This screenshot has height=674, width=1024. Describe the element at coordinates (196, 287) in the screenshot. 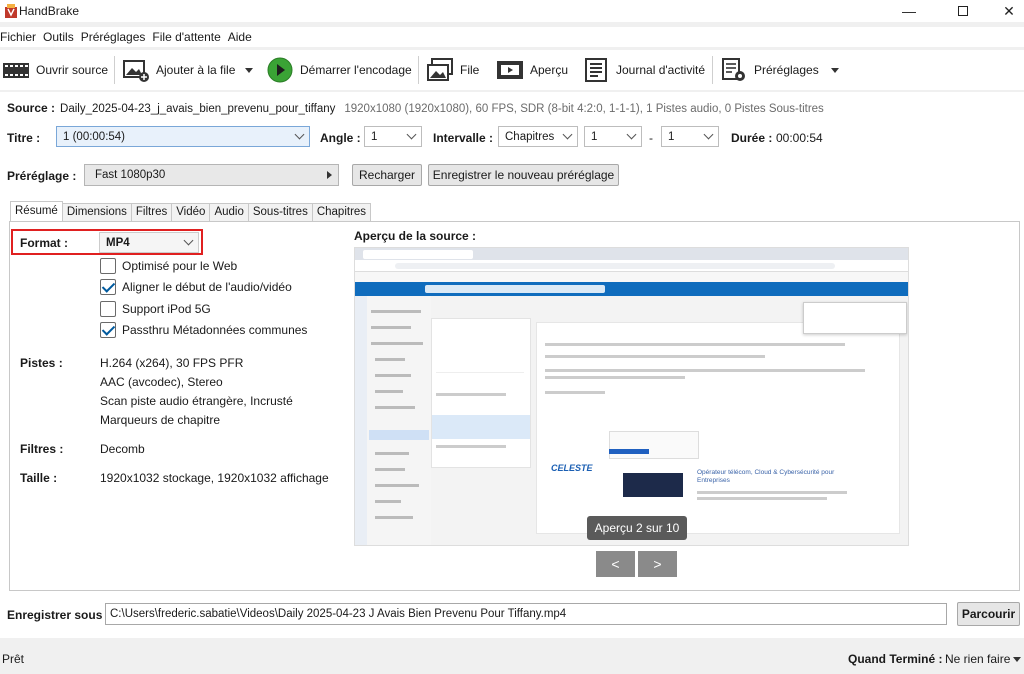

I see `option-align-av: Aligner le début de l'audio/vidéo` at that location.